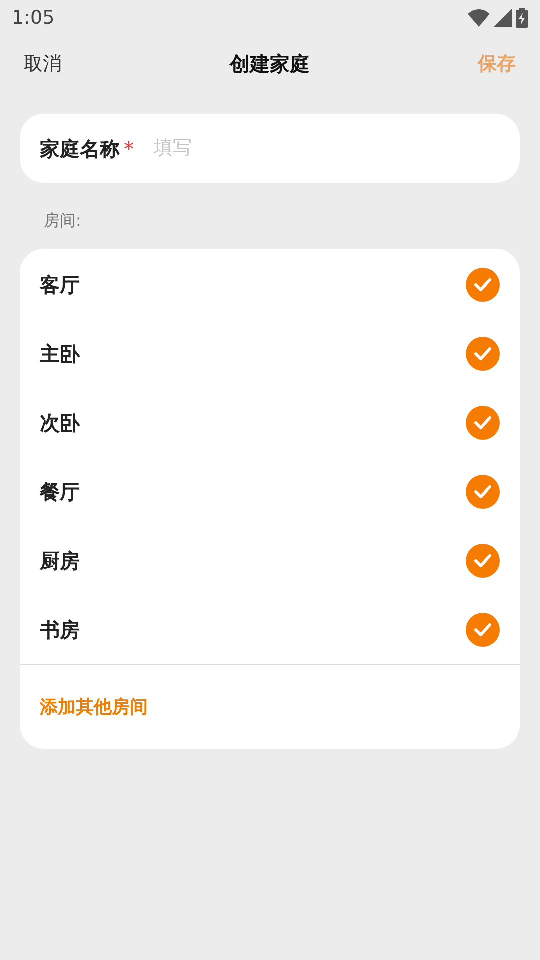 This screenshot has height=960, width=540. What do you see at coordinates (270, 284) in the screenshot?
I see `room-item: 客厅` at bounding box center [270, 284].